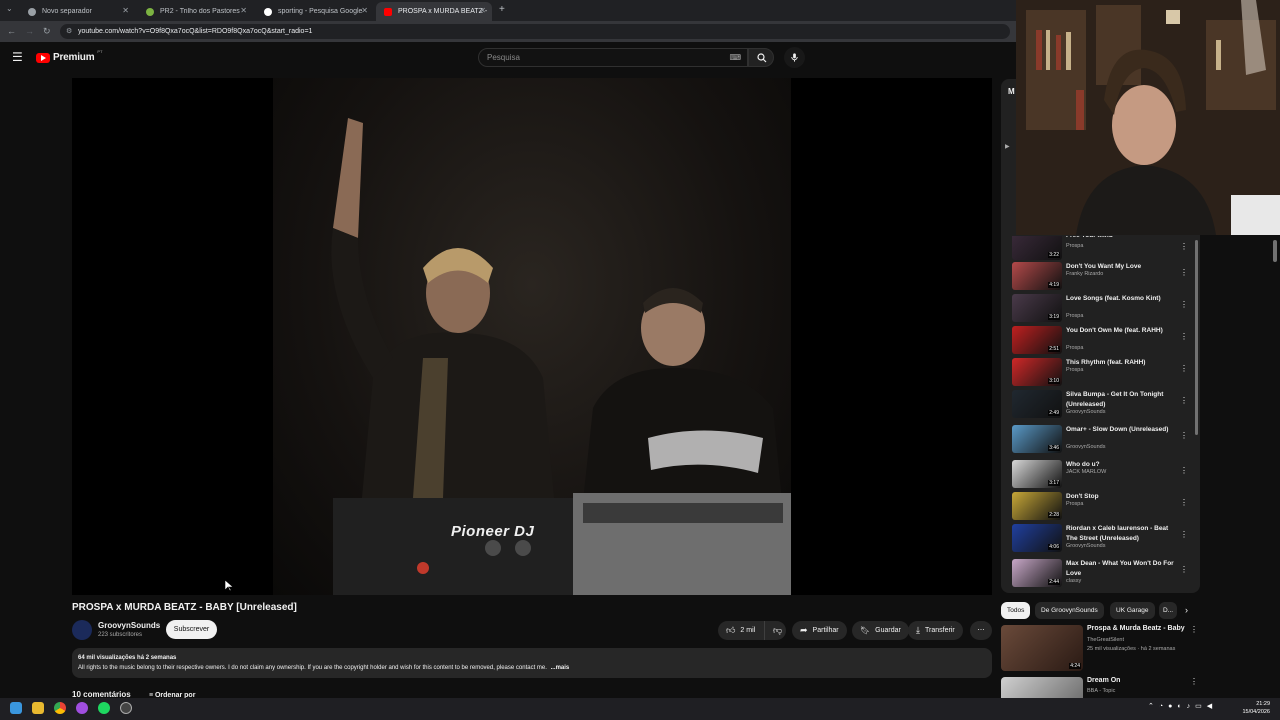 Image resolution: width=1280 pixels, height=720 pixels. Describe the element at coordinates (613, 57) in the screenshot. I see `search-input: Pesquisa ⌨` at that location.